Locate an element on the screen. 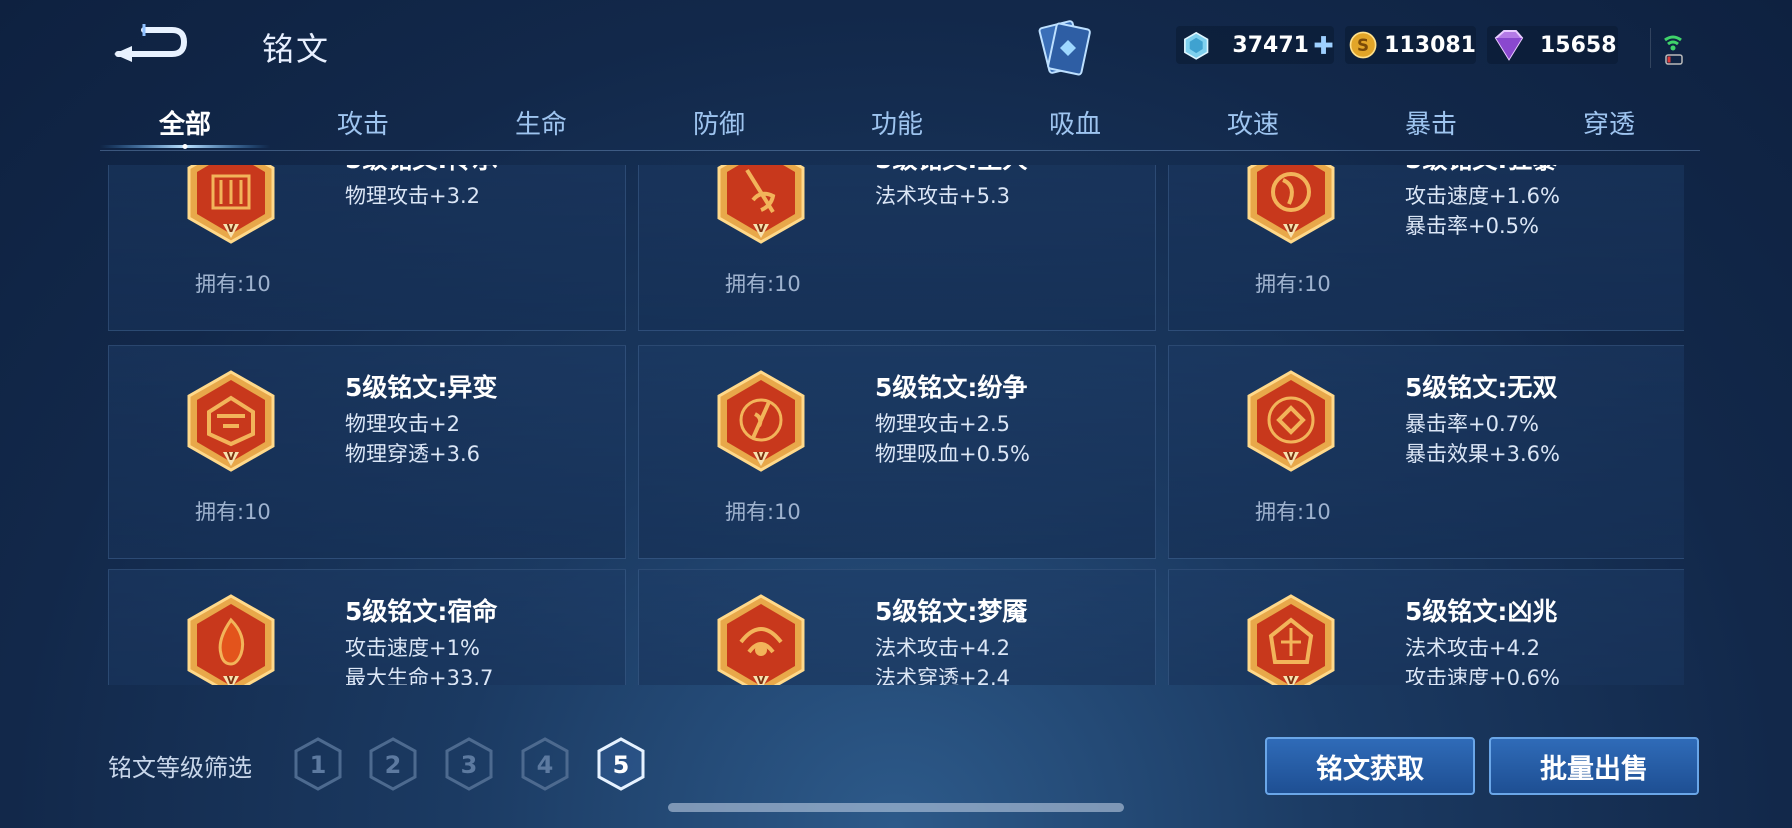 This screenshot has height=828, width=1792. tab-all: 全部 is located at coordinates (185, 122).